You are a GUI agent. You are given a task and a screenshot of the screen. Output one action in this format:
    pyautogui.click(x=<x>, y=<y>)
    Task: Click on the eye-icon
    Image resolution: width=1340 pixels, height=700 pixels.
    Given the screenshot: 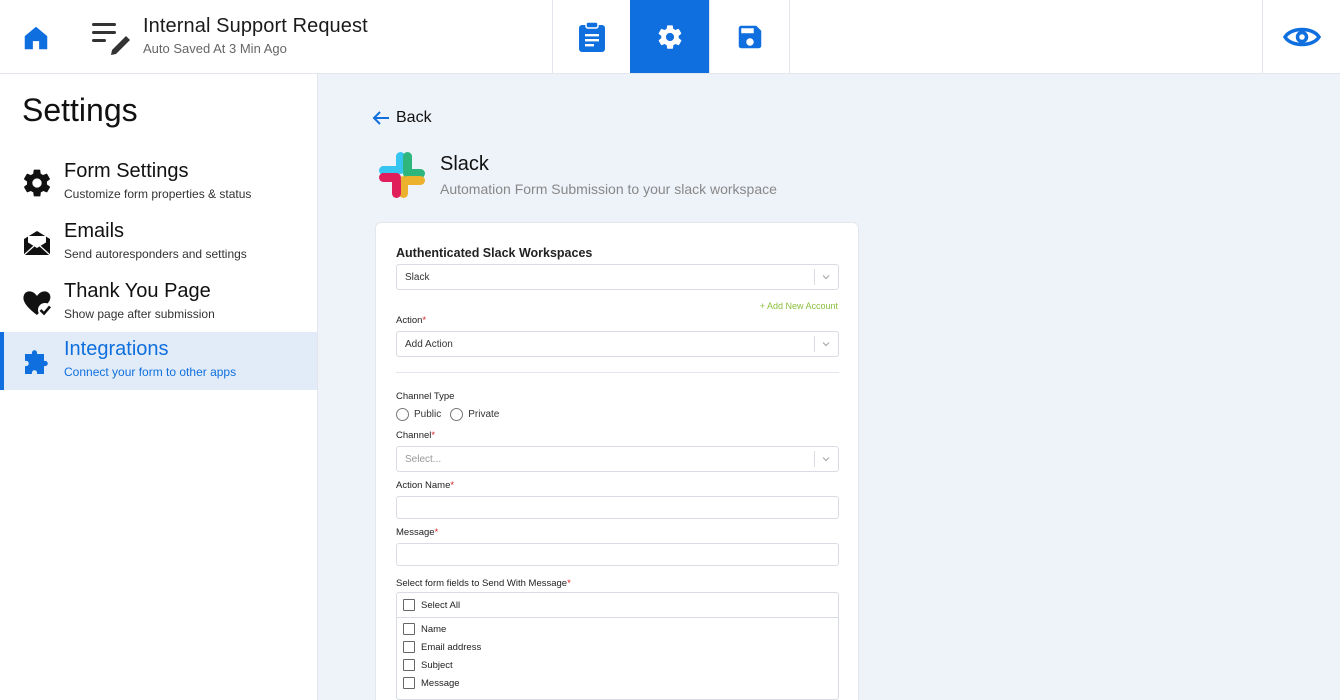 What is the action you would take?
    pyautogui.click(x=1301, y=36)
    